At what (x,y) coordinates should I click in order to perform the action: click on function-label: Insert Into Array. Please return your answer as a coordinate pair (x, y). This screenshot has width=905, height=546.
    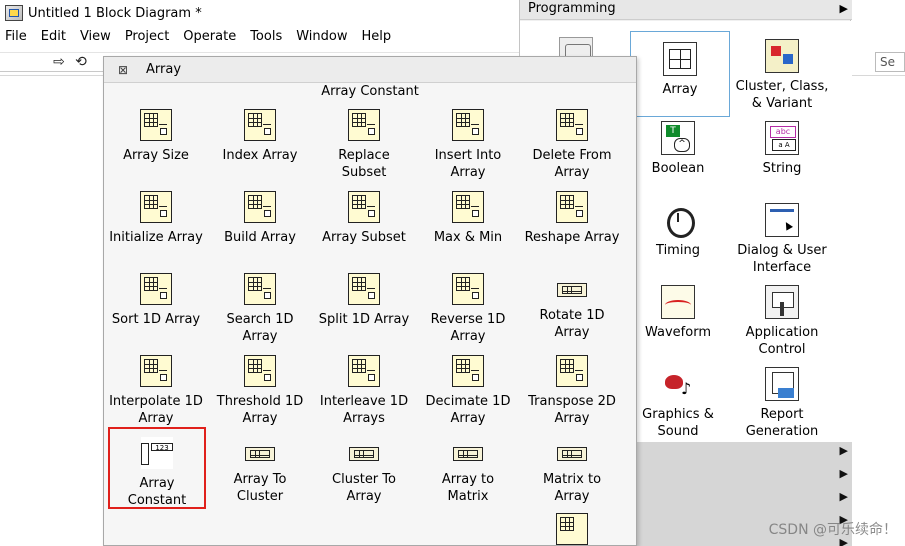
    Looking at the image, I should click on (468, 164).